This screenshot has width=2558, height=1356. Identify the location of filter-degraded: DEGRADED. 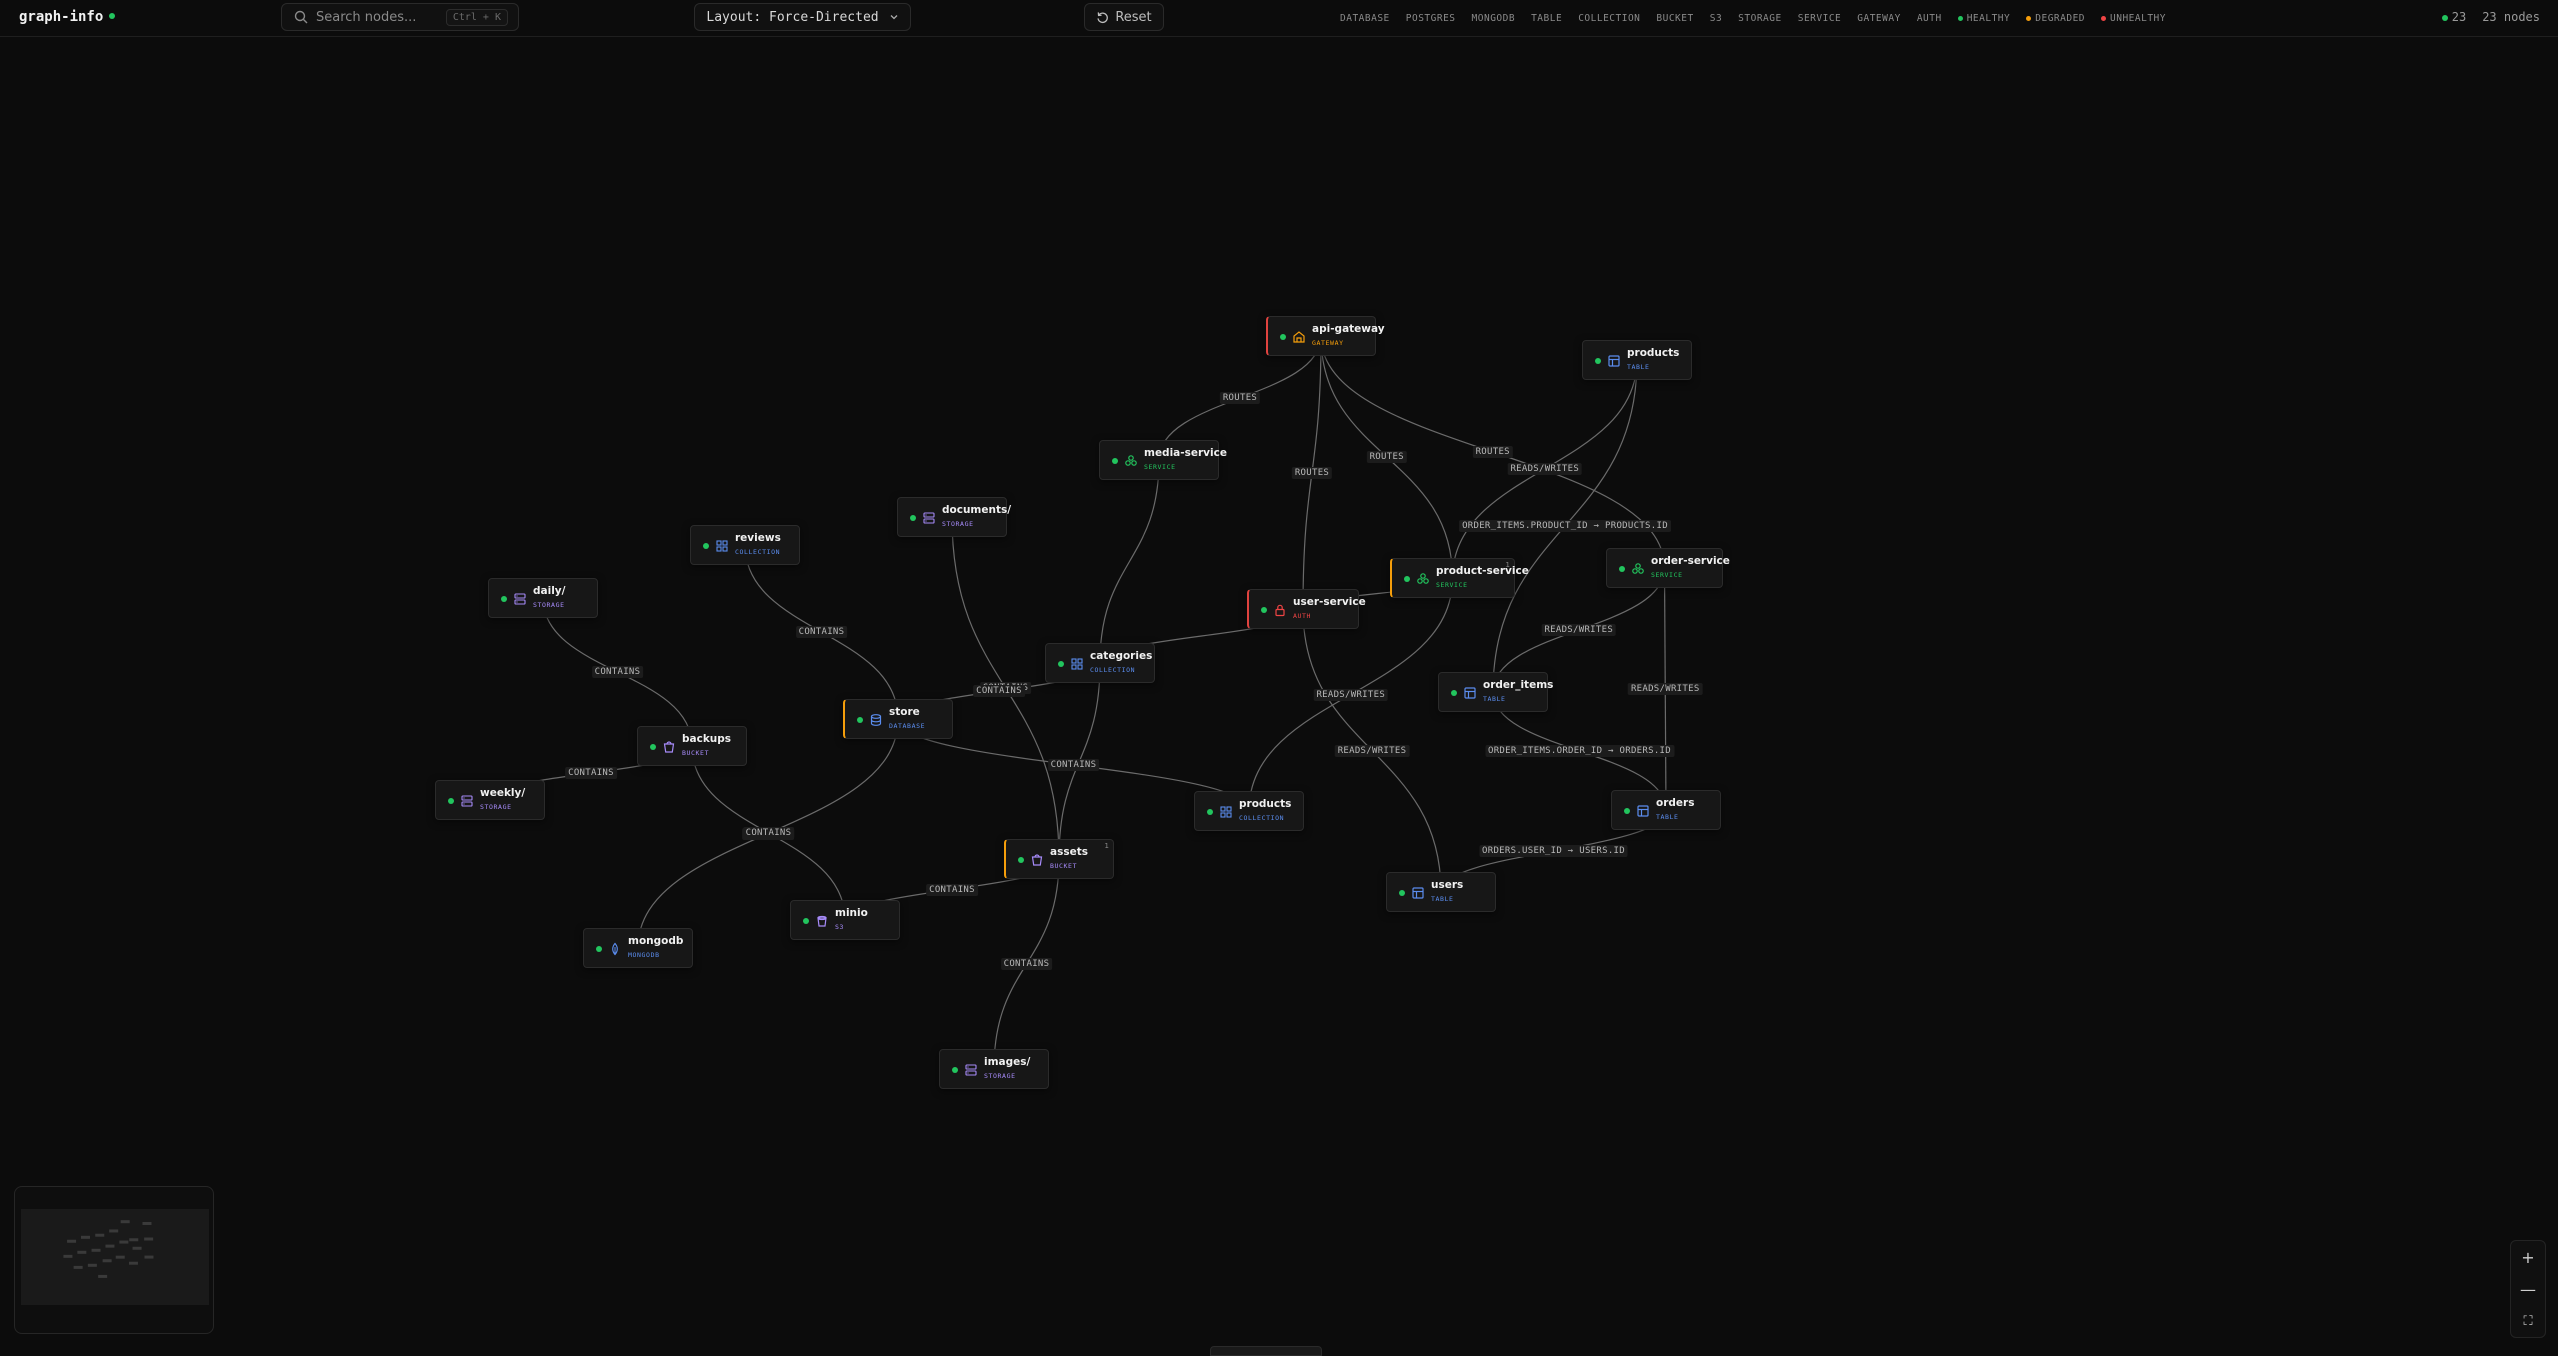
(2055, 18).